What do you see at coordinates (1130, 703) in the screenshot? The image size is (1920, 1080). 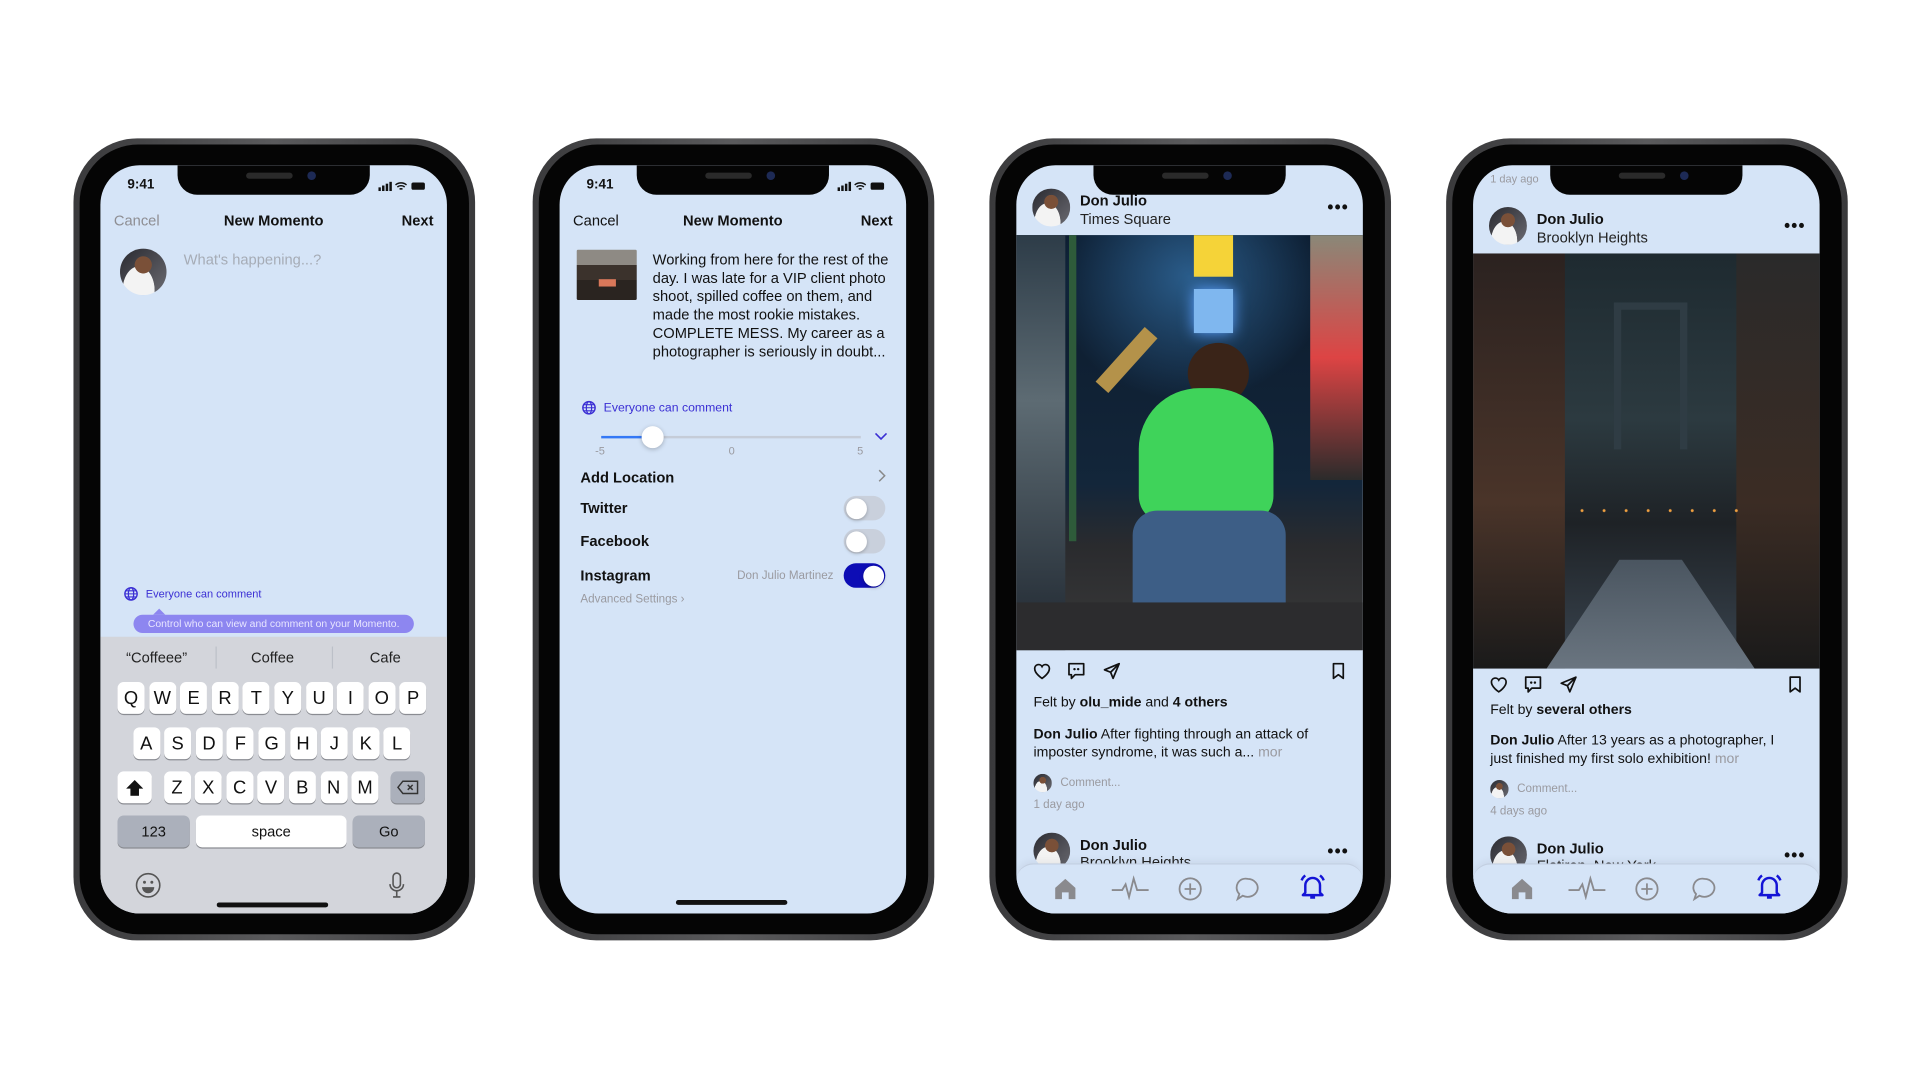 I see `felt-by: Felt by olu_mide and 4 others` at bounding box center [1130, 703].